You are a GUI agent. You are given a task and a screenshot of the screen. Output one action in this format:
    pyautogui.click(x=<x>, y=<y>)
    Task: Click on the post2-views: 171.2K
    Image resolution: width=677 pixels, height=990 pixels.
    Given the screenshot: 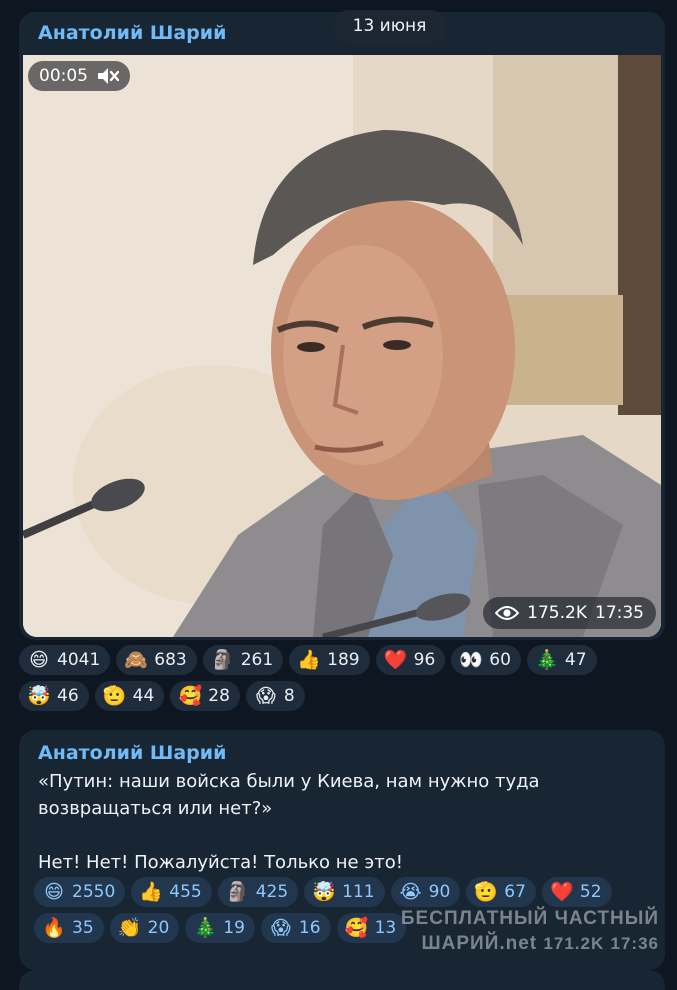 What is the action you would take?
    pyautogui.click(x=574, y=943)
    